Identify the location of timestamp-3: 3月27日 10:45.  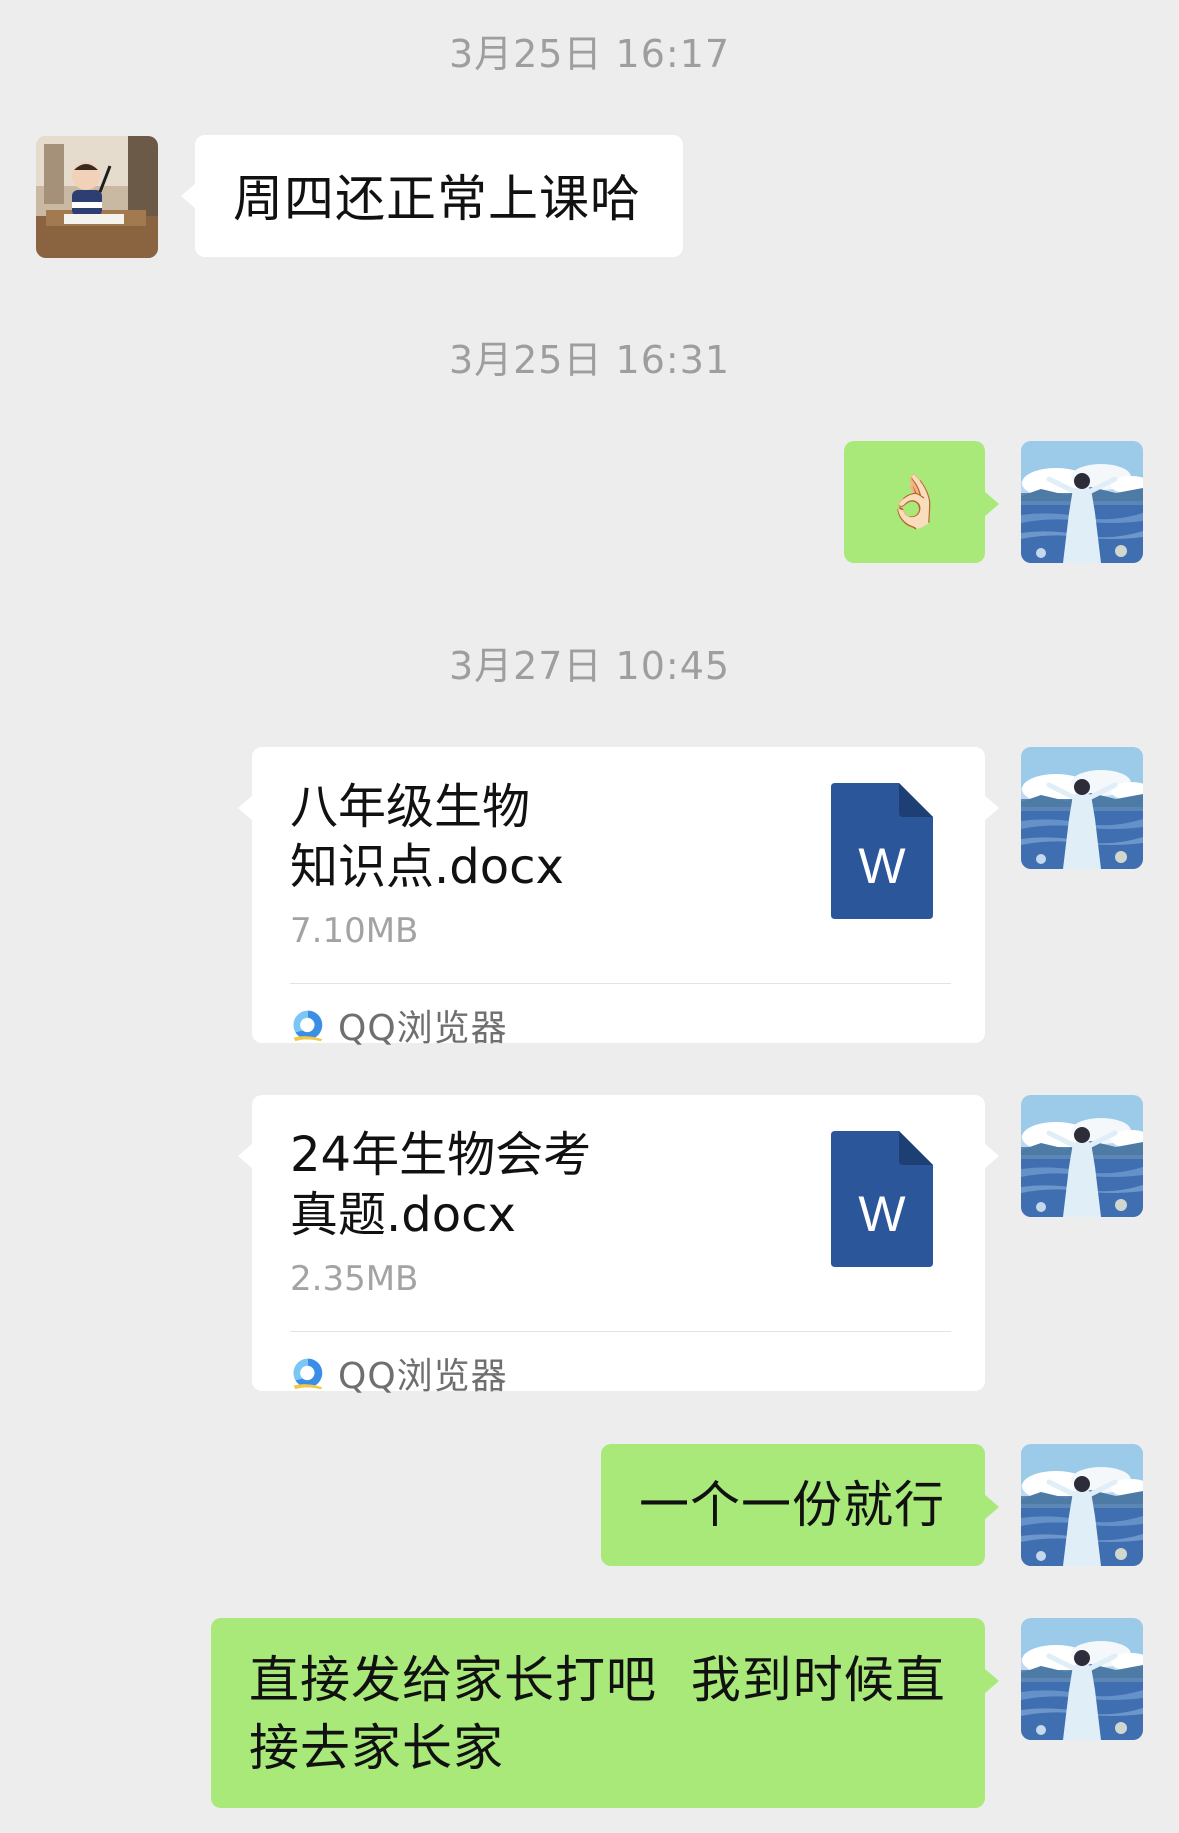
(589, 666).